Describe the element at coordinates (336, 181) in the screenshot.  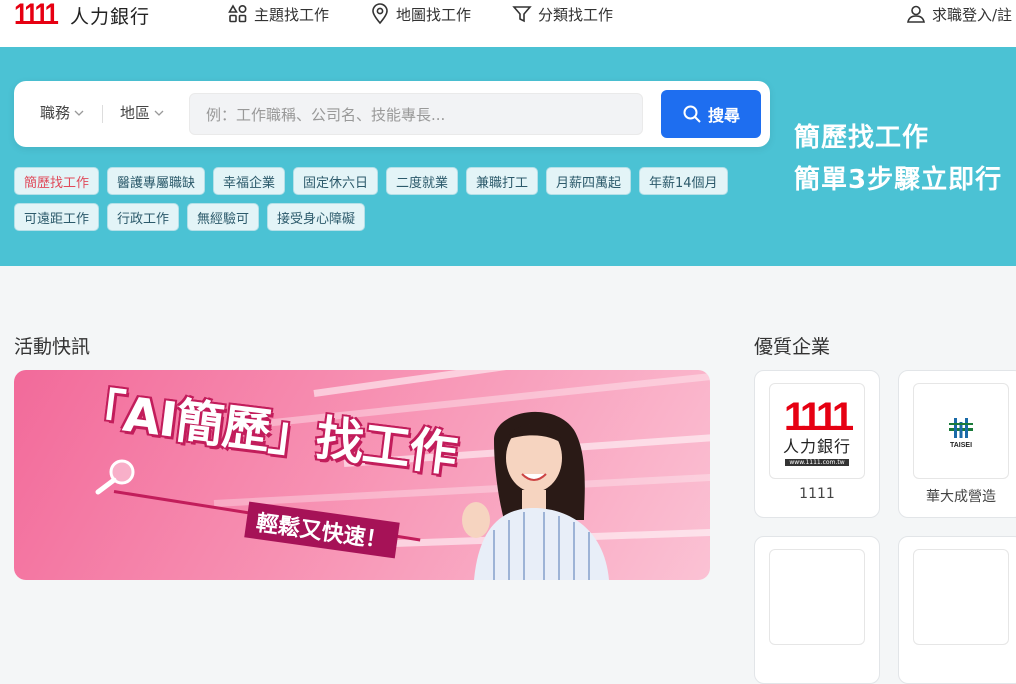
I see `tag-item: 固定休六日` at that location.